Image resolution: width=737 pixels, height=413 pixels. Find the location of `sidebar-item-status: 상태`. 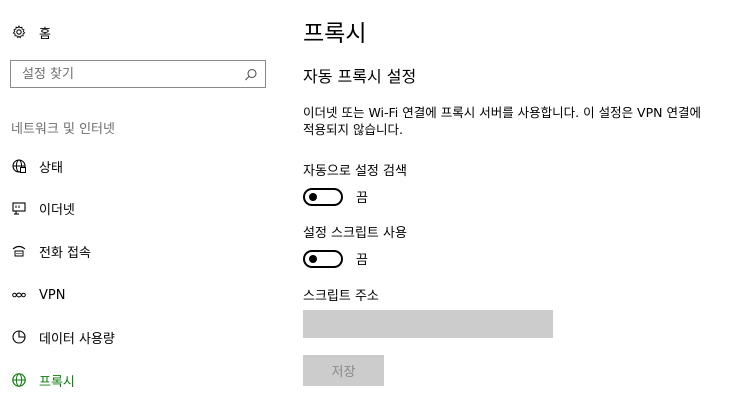

sidebar-item-status: 상태 is located at coordinates (37, 166).